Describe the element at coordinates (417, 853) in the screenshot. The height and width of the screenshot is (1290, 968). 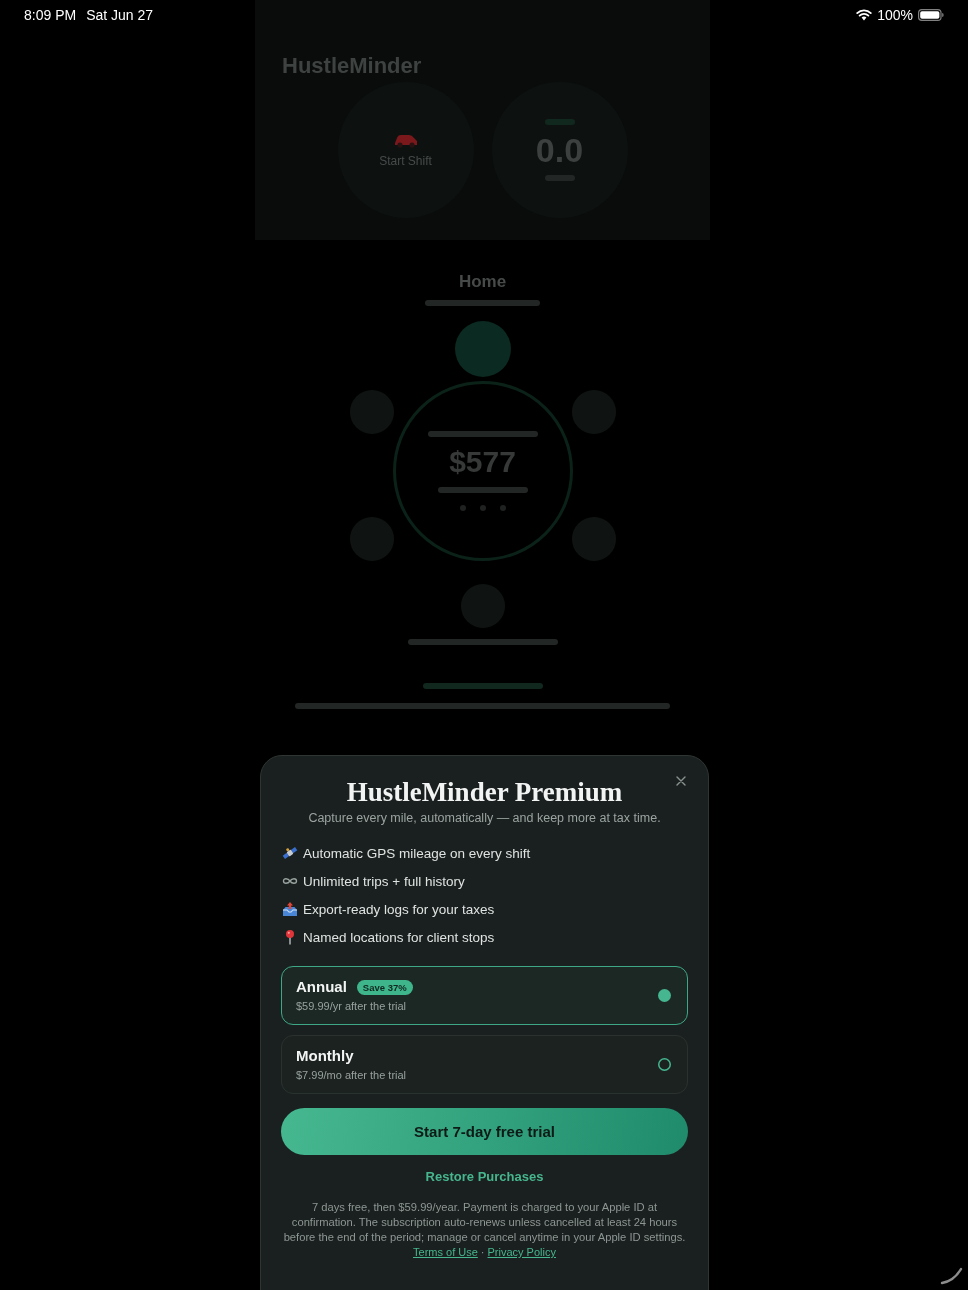
I see `feature-text: Automatic GPS mileage on every shift` at that location.